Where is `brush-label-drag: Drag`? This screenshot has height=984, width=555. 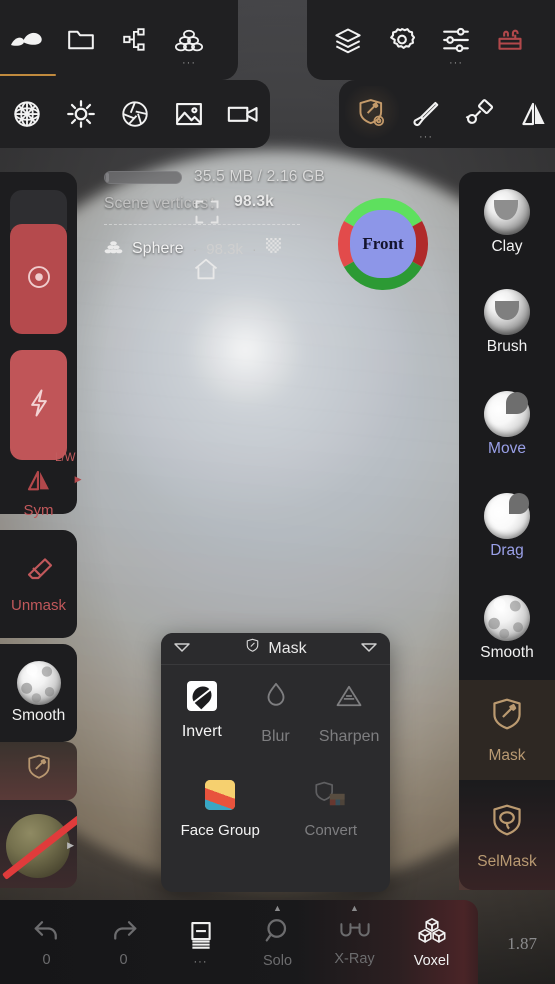
brush-label-drag: Drag is located at coordinates (507, 550).